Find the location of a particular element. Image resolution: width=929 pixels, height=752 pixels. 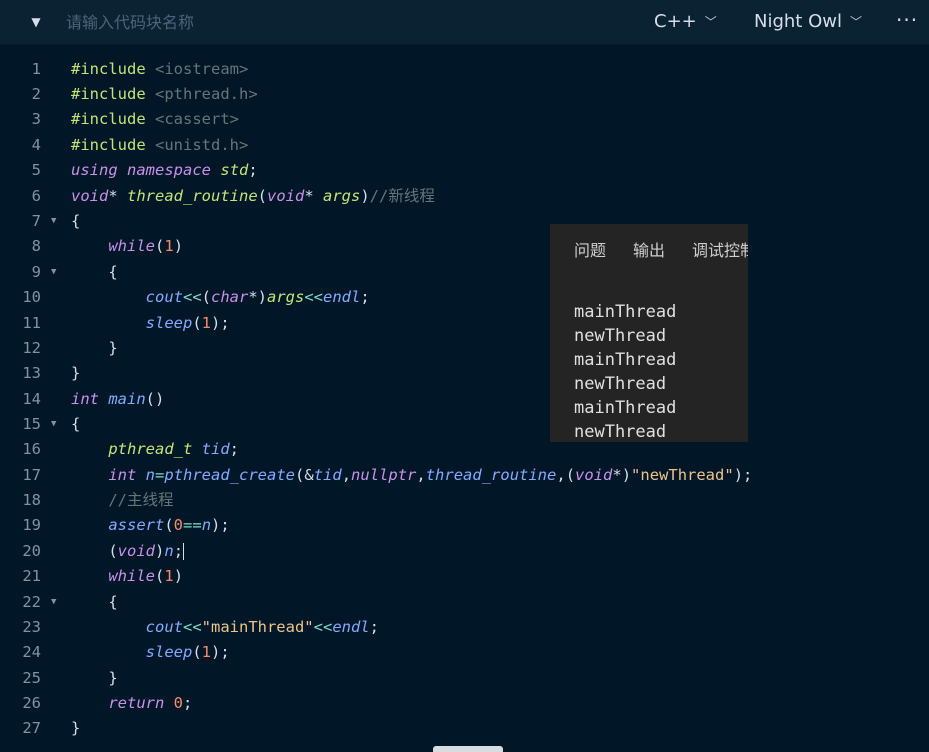

code-token: ,( is located at coordinates (566, 475).